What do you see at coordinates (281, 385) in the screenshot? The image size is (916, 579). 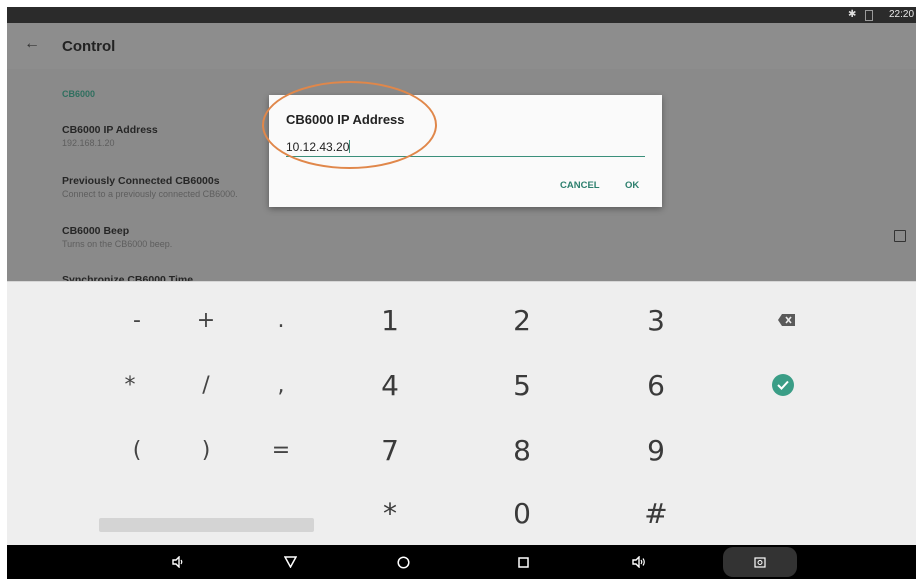 I see `key-comma: ,` at bounding box center [281, 385].